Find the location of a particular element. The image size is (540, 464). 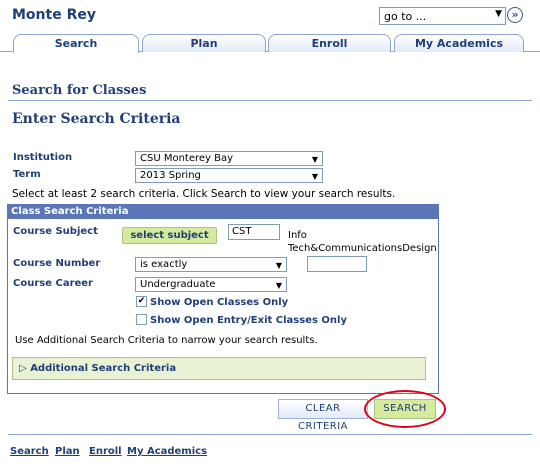

course-number-operator-value: is exactly is located at coordinates (164, 264).